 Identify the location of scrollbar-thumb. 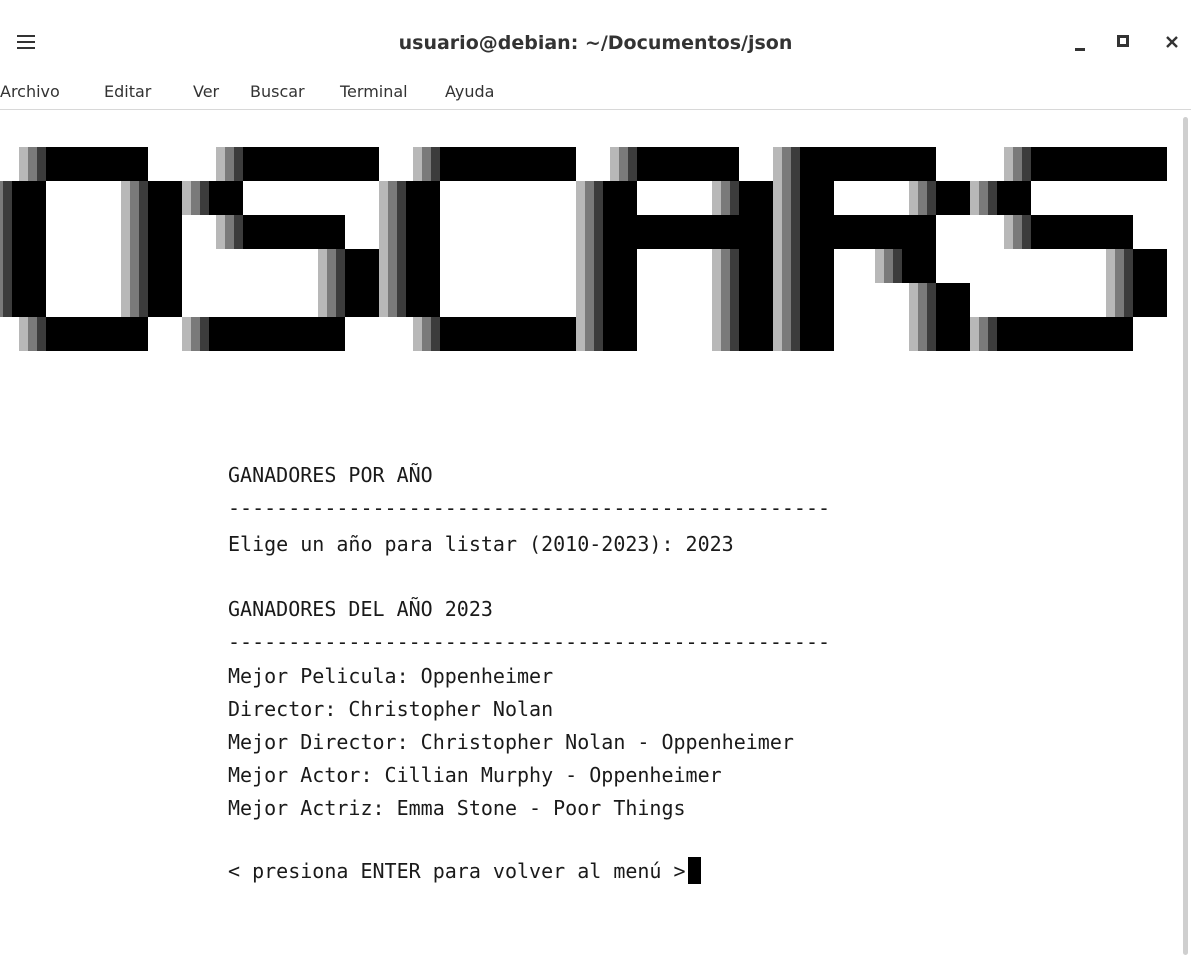
(1185, 536).